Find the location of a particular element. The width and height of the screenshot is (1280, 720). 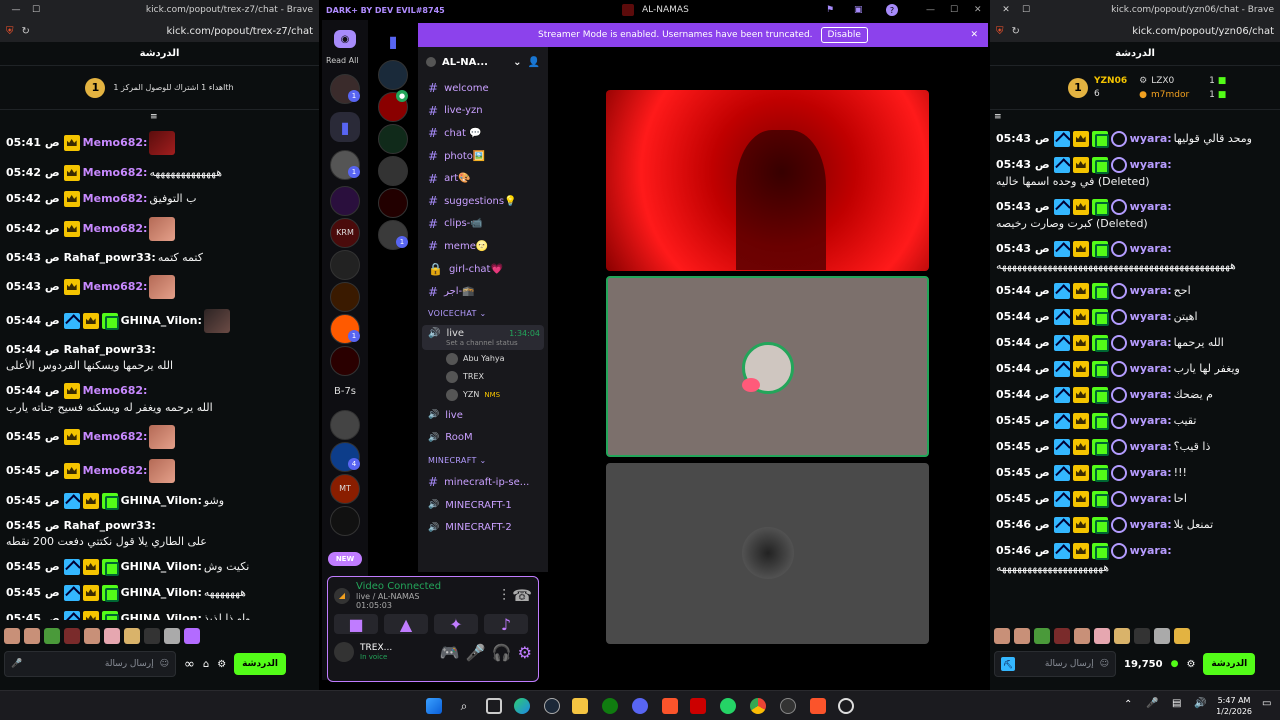

brave-icon is located at coordinates (818, 706).